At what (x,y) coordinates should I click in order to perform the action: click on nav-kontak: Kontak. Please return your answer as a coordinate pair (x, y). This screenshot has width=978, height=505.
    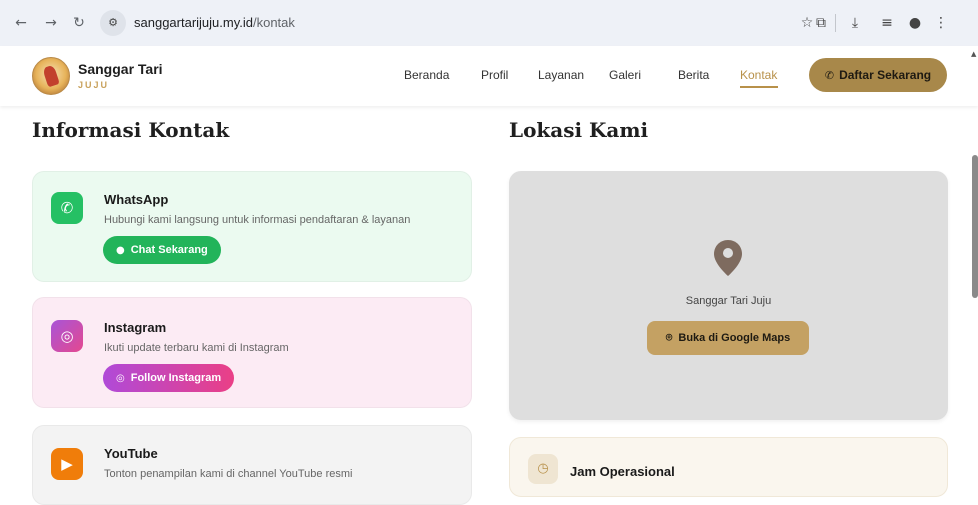
    Looking at the image, I should click on (758, 75).